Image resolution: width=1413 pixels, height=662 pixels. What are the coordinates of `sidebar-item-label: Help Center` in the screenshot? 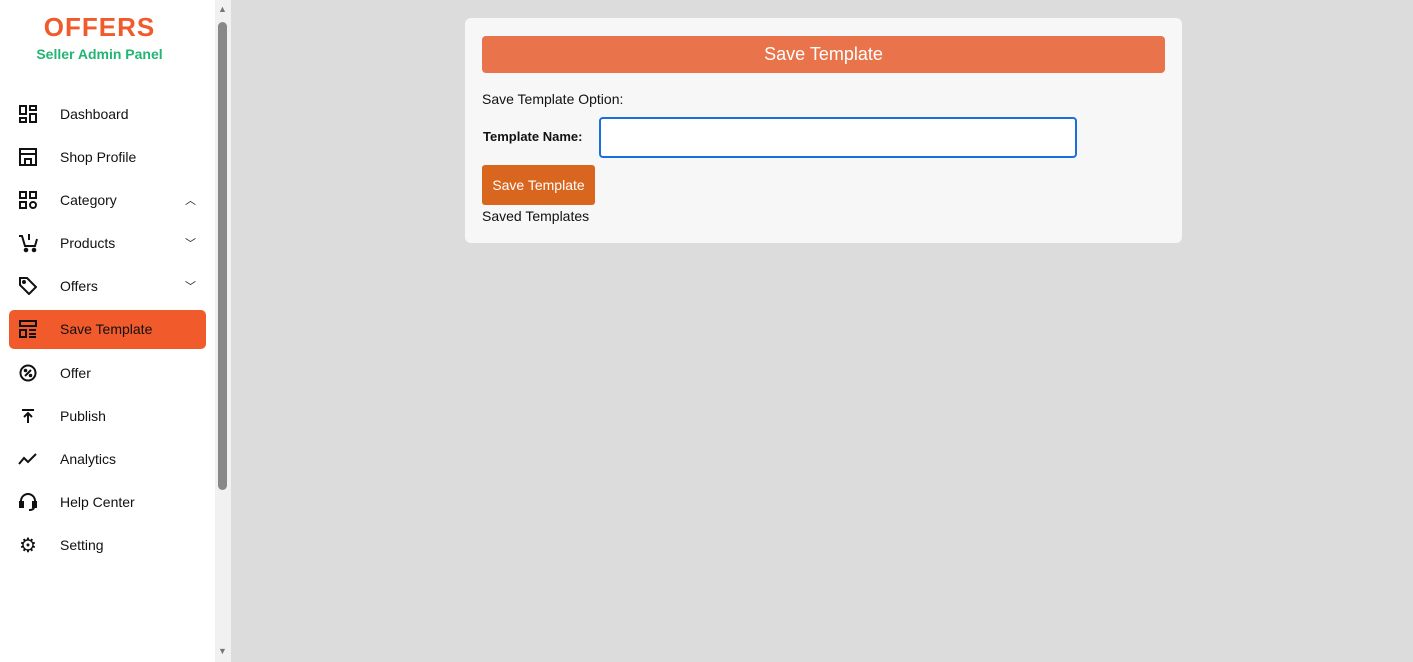 It's located at (97, 502).